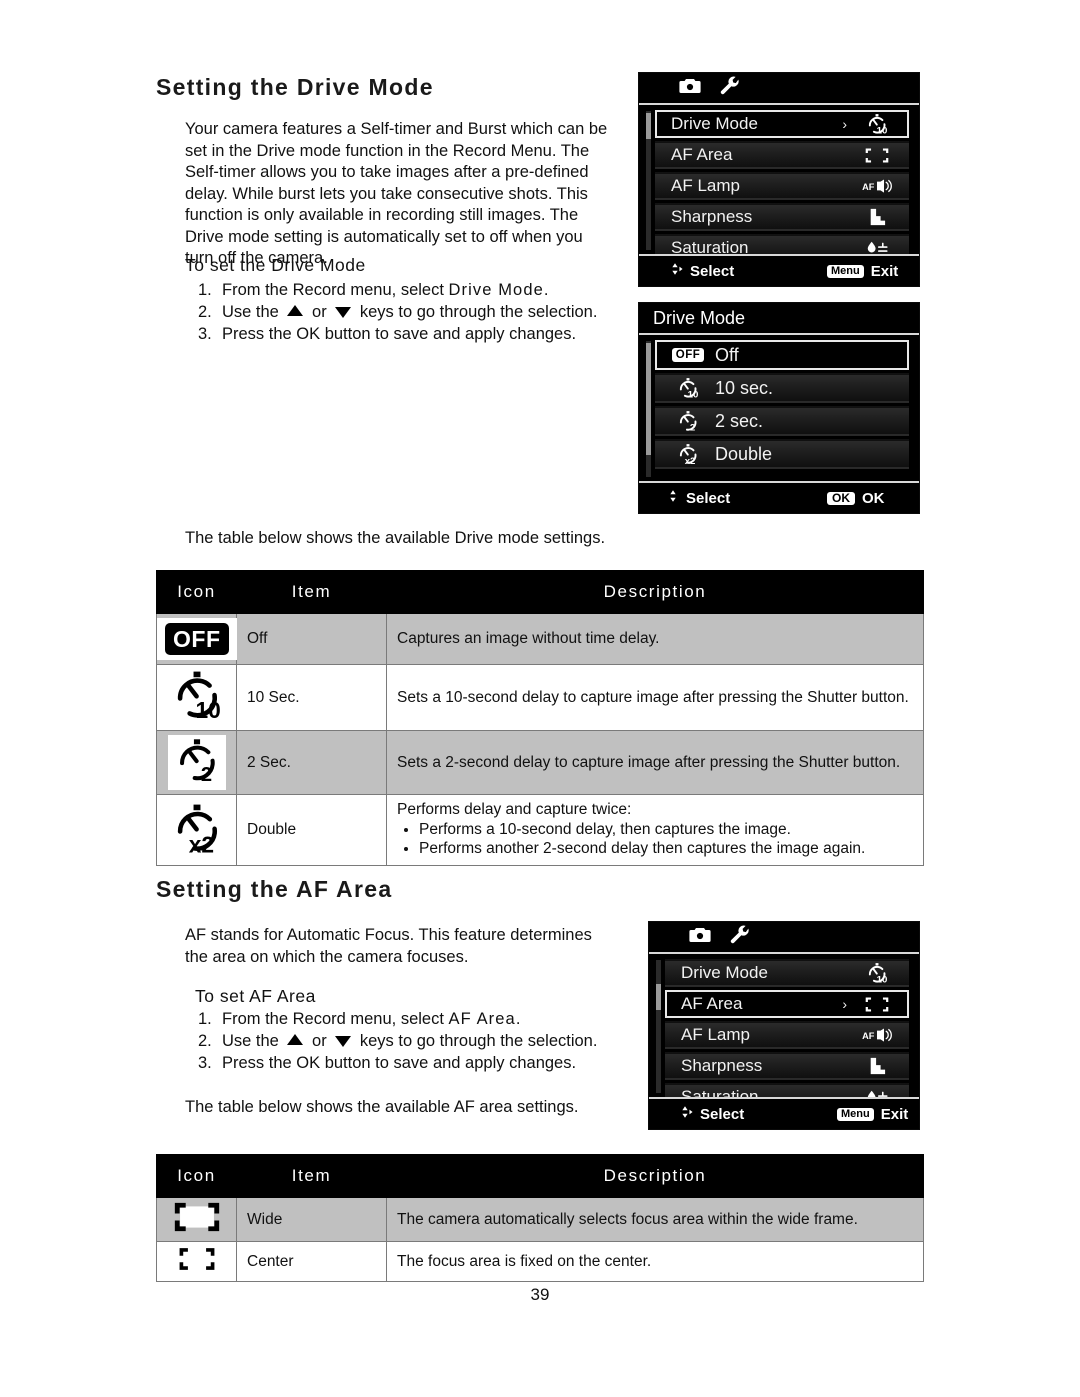  What do you see at coordinates (655, 1261) in the screenshot?
I see `row-description: The focus area is fixed on the center.` at bounding box center [655, 1261].